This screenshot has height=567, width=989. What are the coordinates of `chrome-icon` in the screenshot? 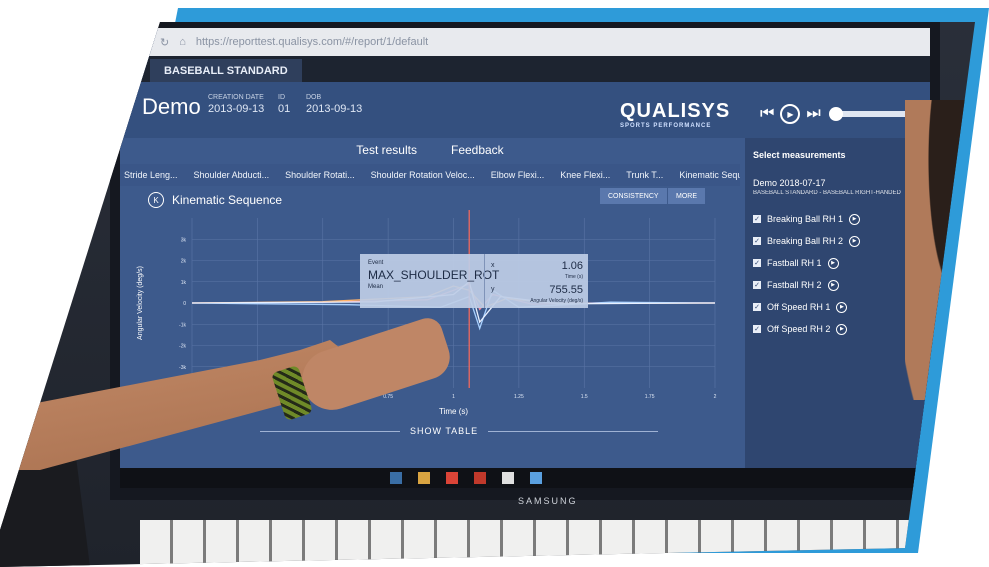 It's located at (452, 478).